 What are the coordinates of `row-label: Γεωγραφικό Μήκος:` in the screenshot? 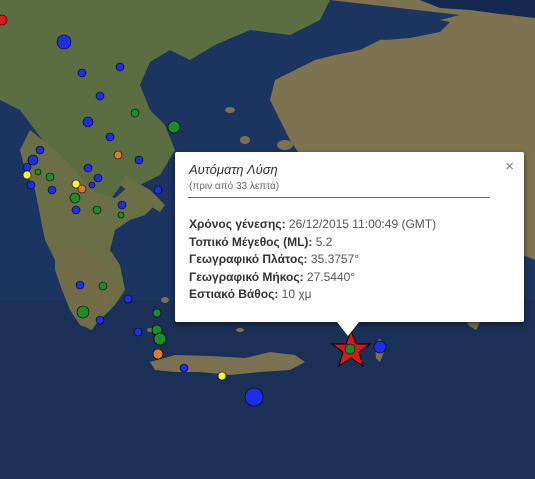 It's located at (246, 276).